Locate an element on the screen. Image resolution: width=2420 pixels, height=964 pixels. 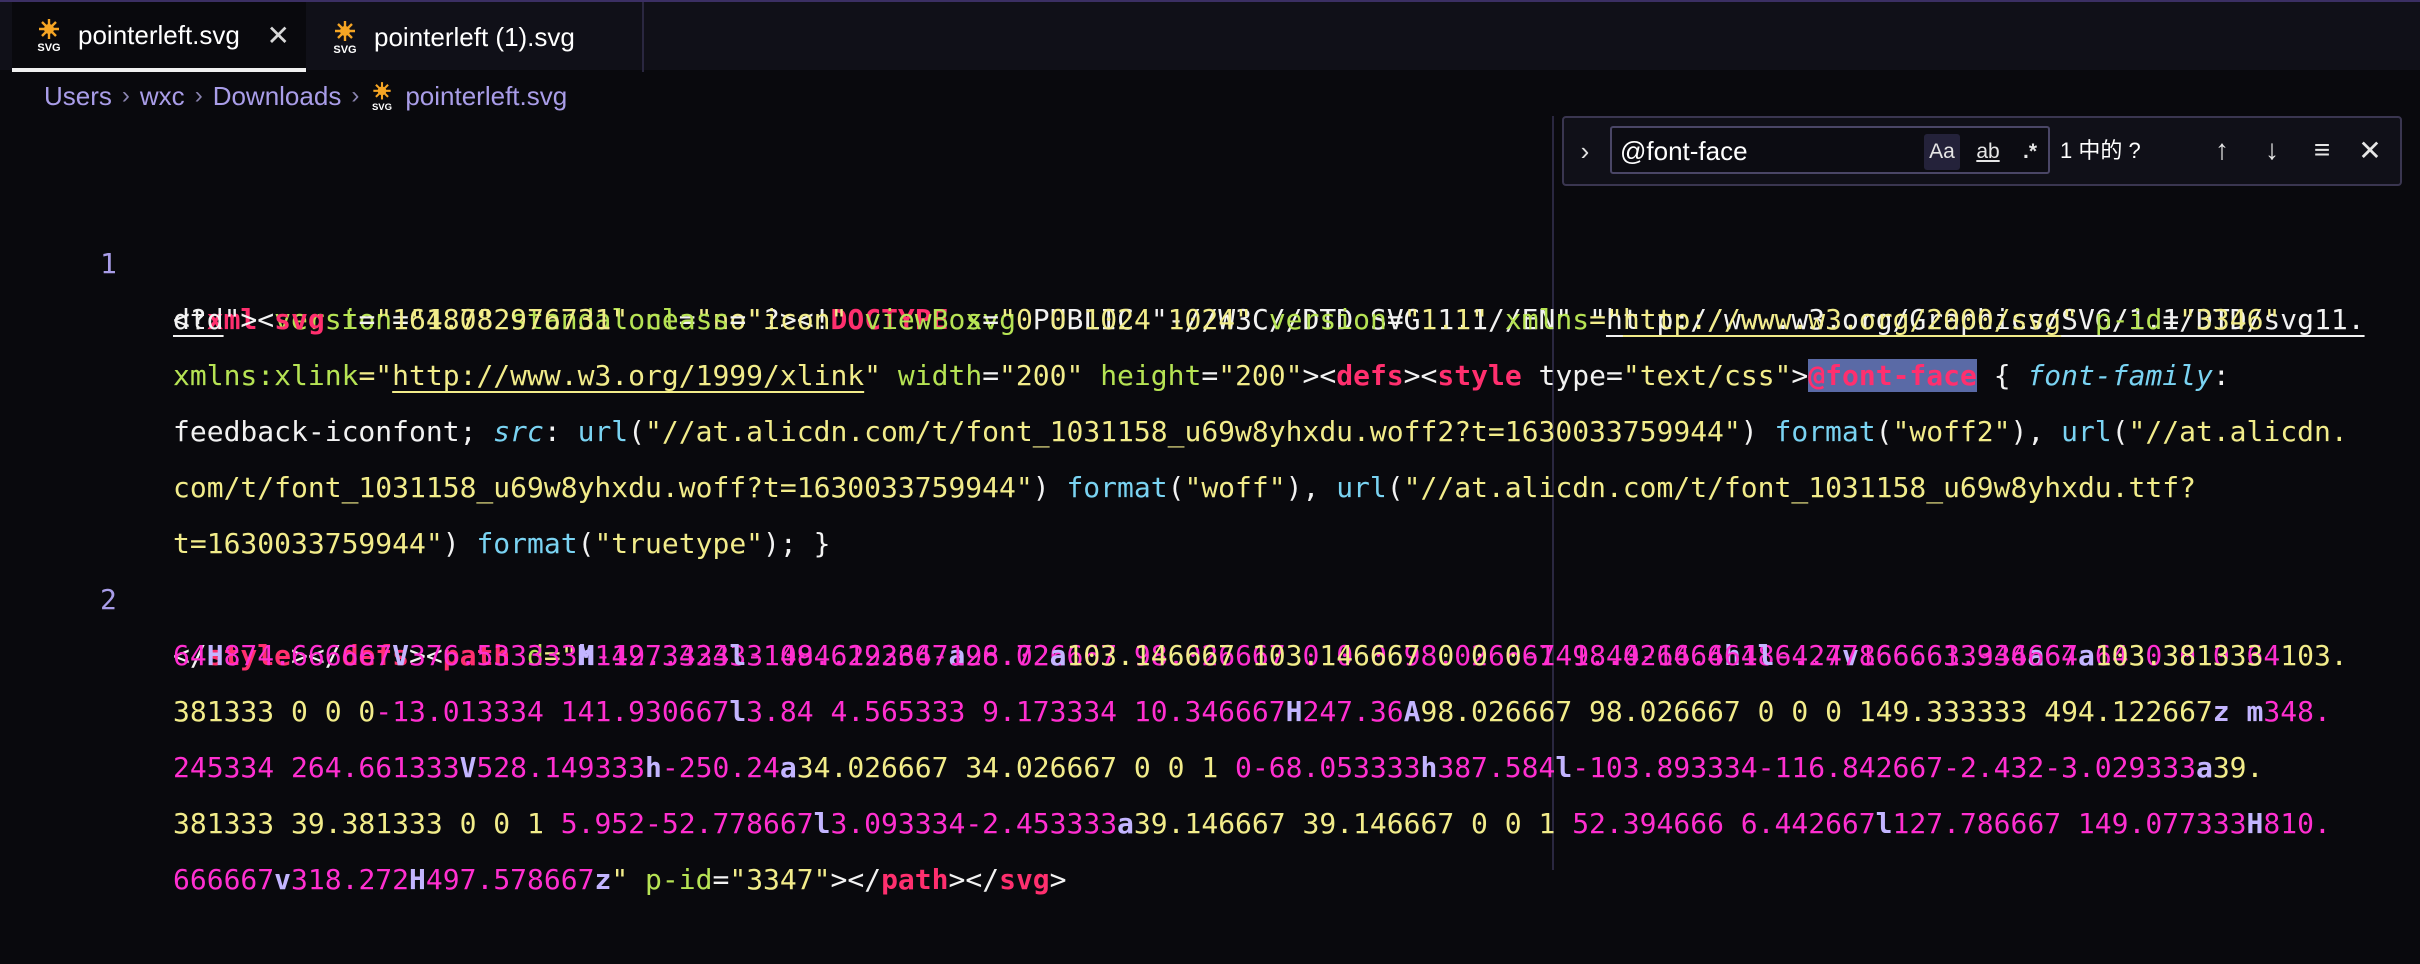
tab-pointerleft-1-svg: SVG pointerleft (1).svg is located at coordinates (476, 37).